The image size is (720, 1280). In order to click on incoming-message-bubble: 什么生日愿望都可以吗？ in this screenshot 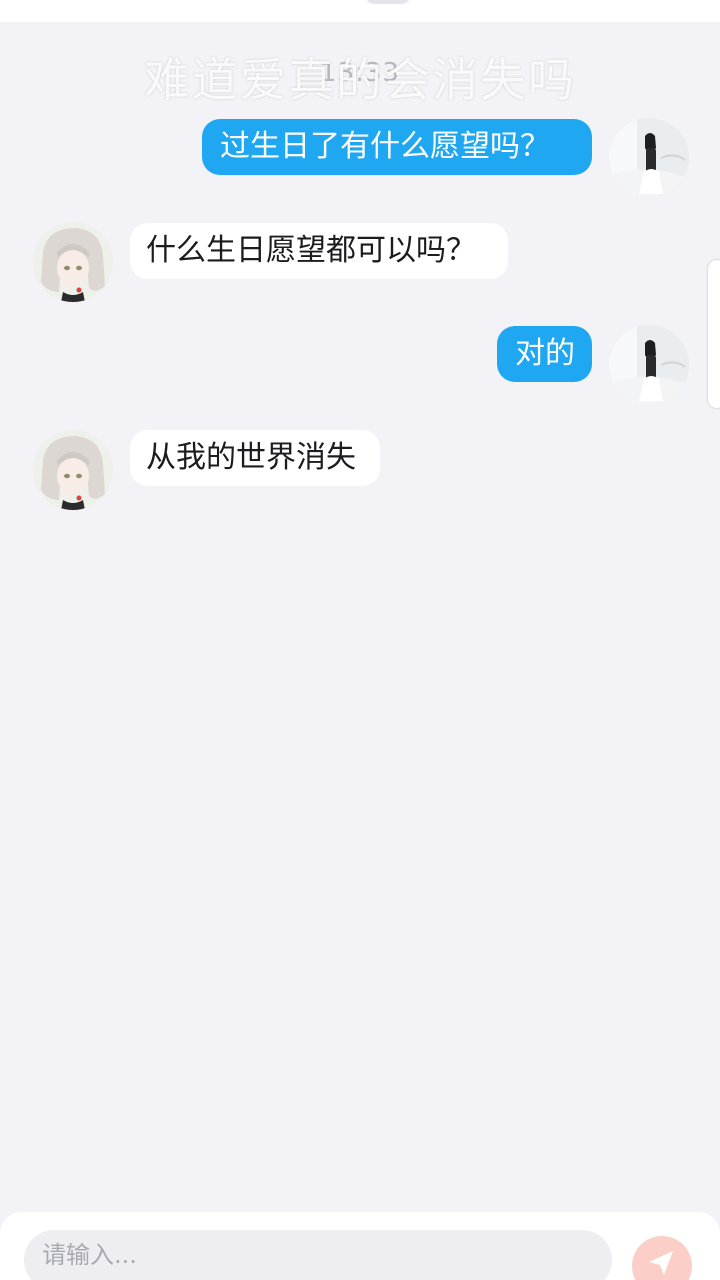, I will do `click(319, 251)`.